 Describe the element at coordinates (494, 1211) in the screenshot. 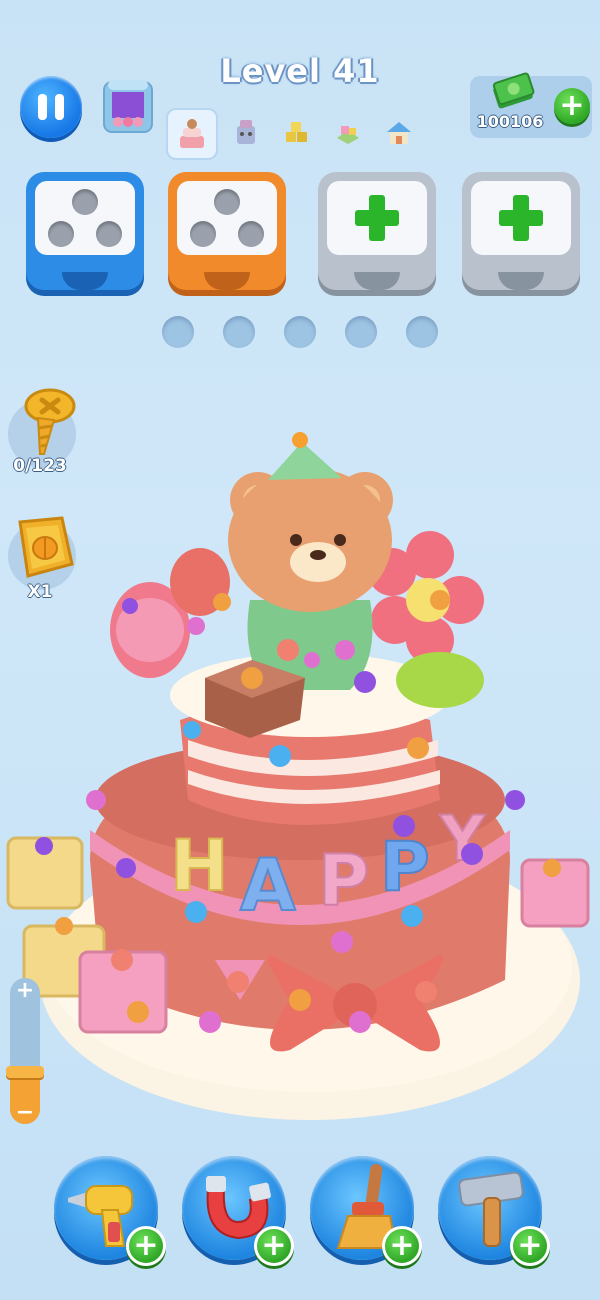

I see `hammer-tool-button: +` at that location.